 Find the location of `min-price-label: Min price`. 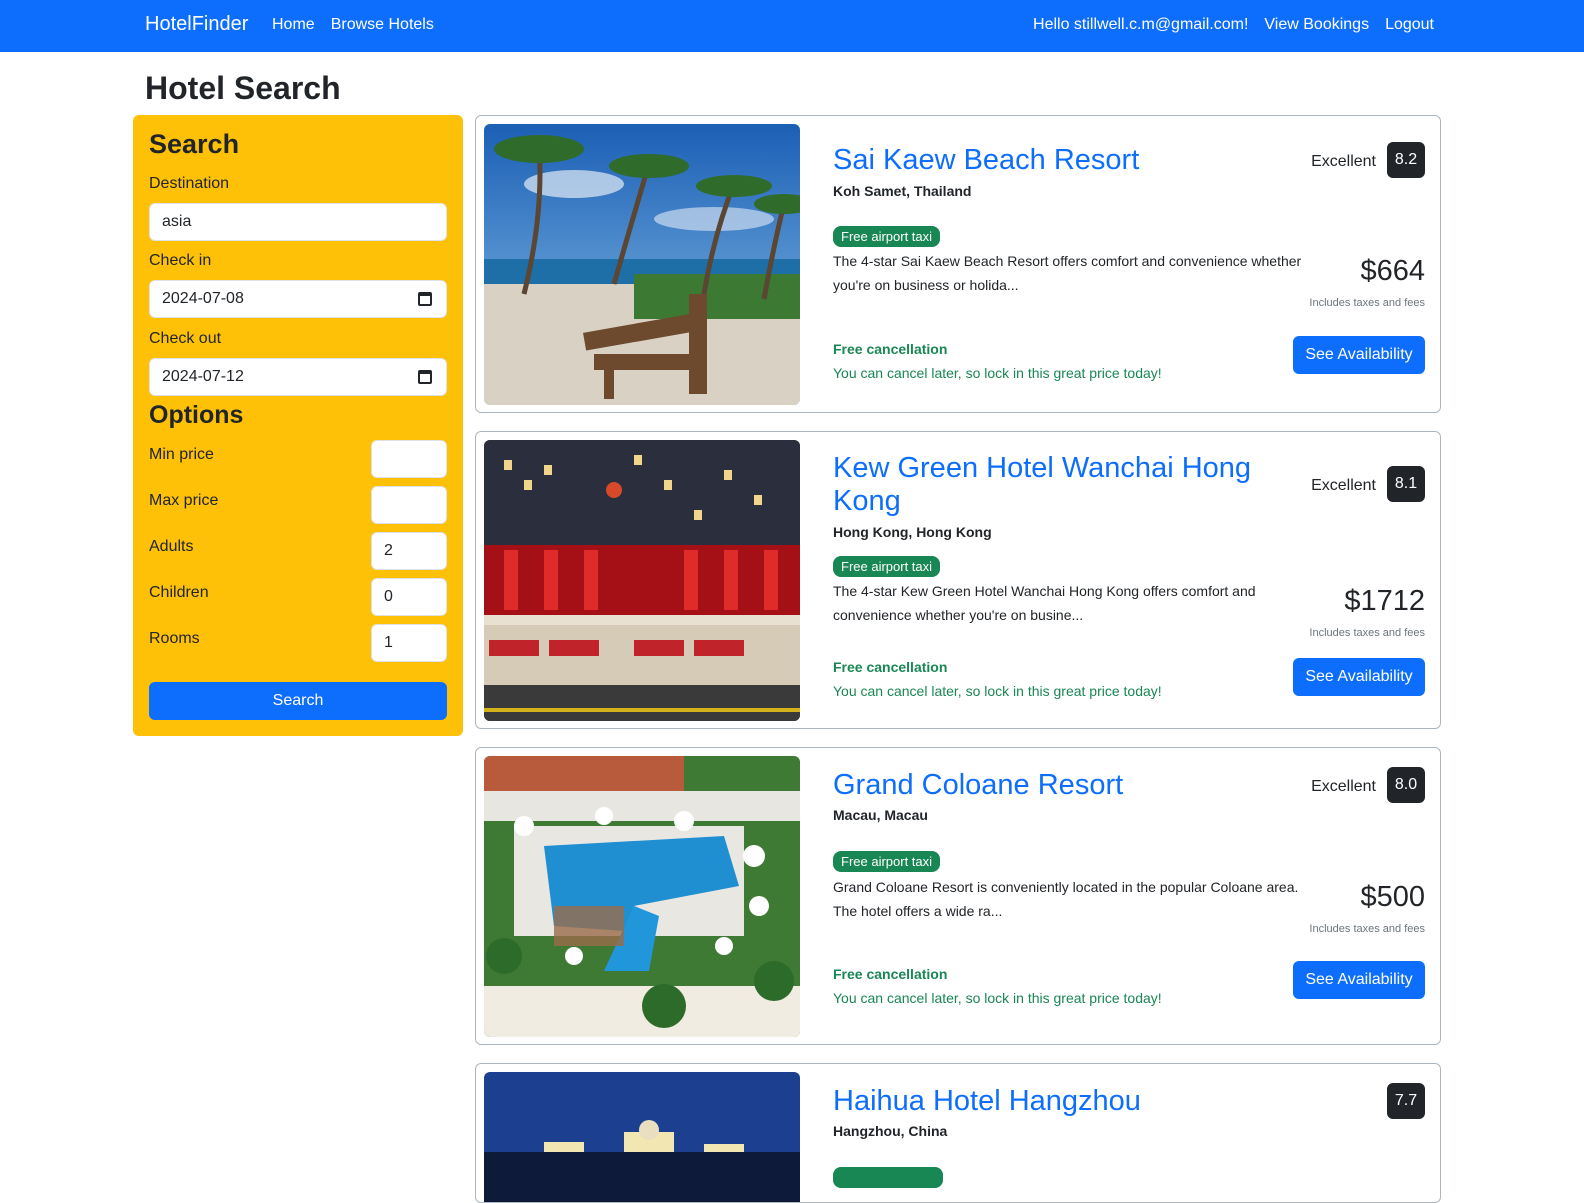

min-price-label: Min price is located at coordinates (181, 454).